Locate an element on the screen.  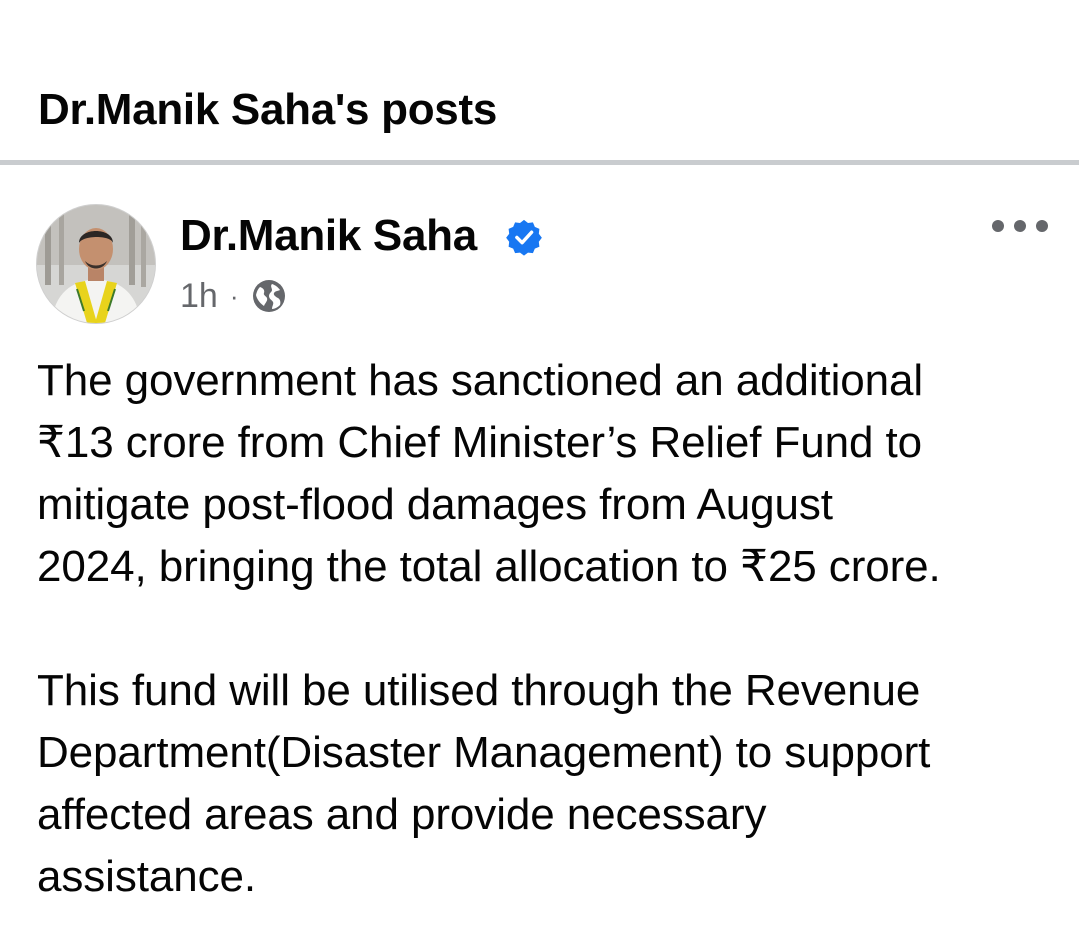
avatar is located at coordinates (96, 264).